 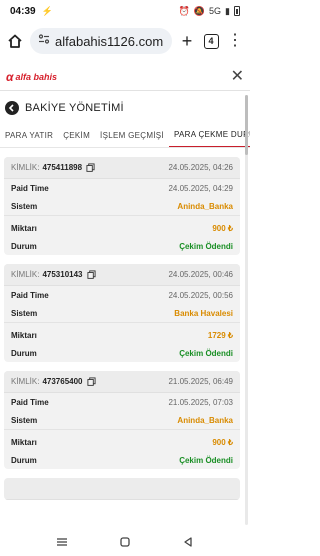 What do you see at coordinates (62, 381) in the screenshot?
I see `transaction-id: 473765400` at bounding box center [62, 381].